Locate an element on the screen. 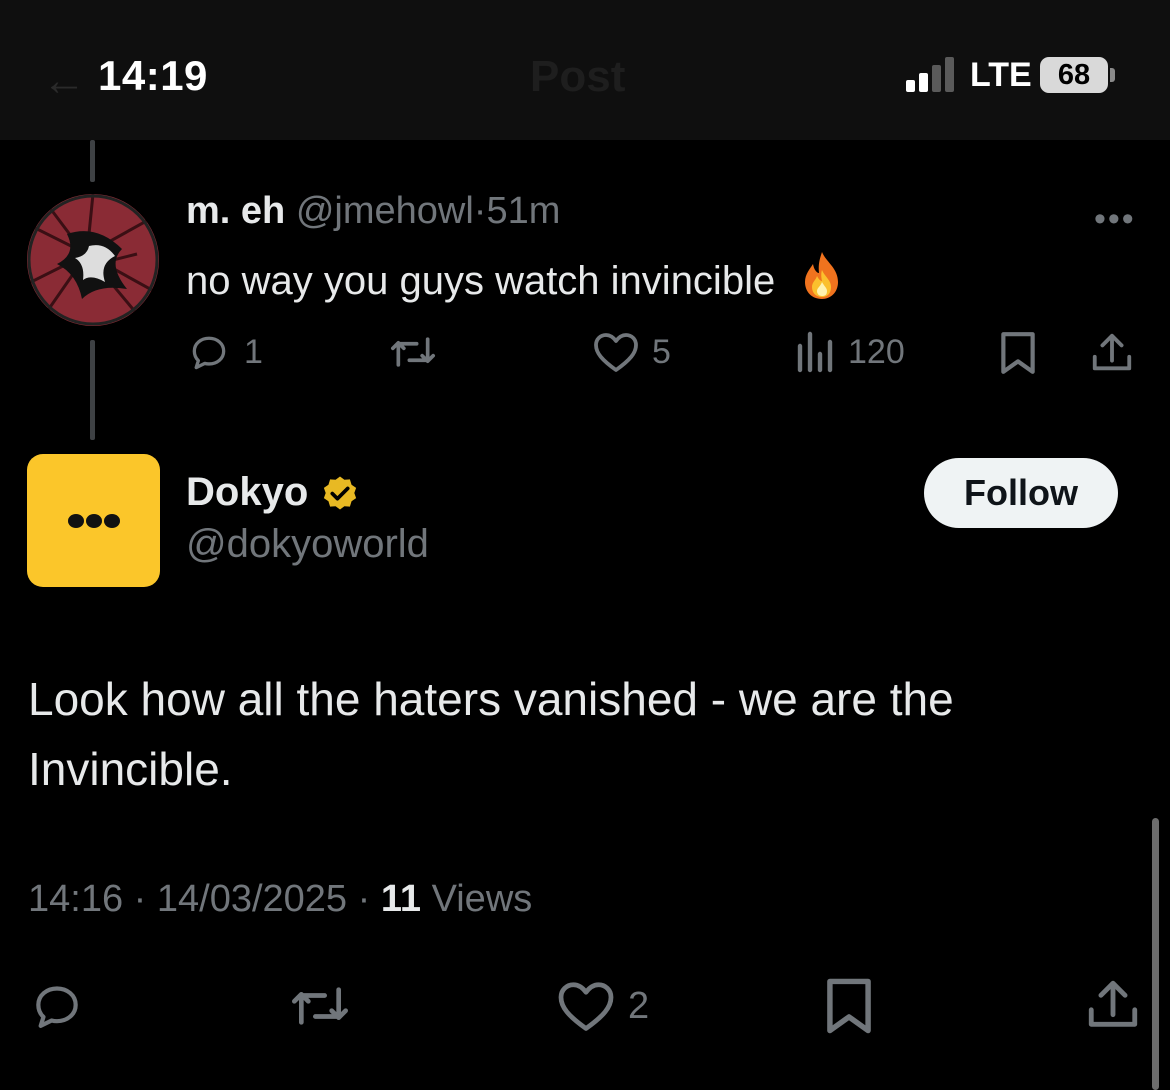  reply-reply-count: 1 is located at coordinates (253, 351).